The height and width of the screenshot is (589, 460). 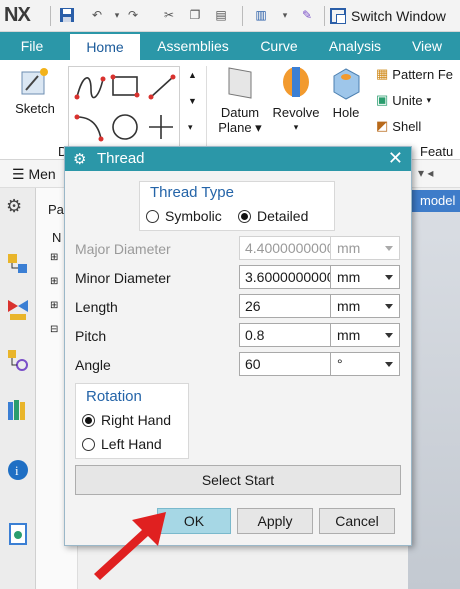 I want to click on paste-icon: ▤, so click(x=221, y=15).